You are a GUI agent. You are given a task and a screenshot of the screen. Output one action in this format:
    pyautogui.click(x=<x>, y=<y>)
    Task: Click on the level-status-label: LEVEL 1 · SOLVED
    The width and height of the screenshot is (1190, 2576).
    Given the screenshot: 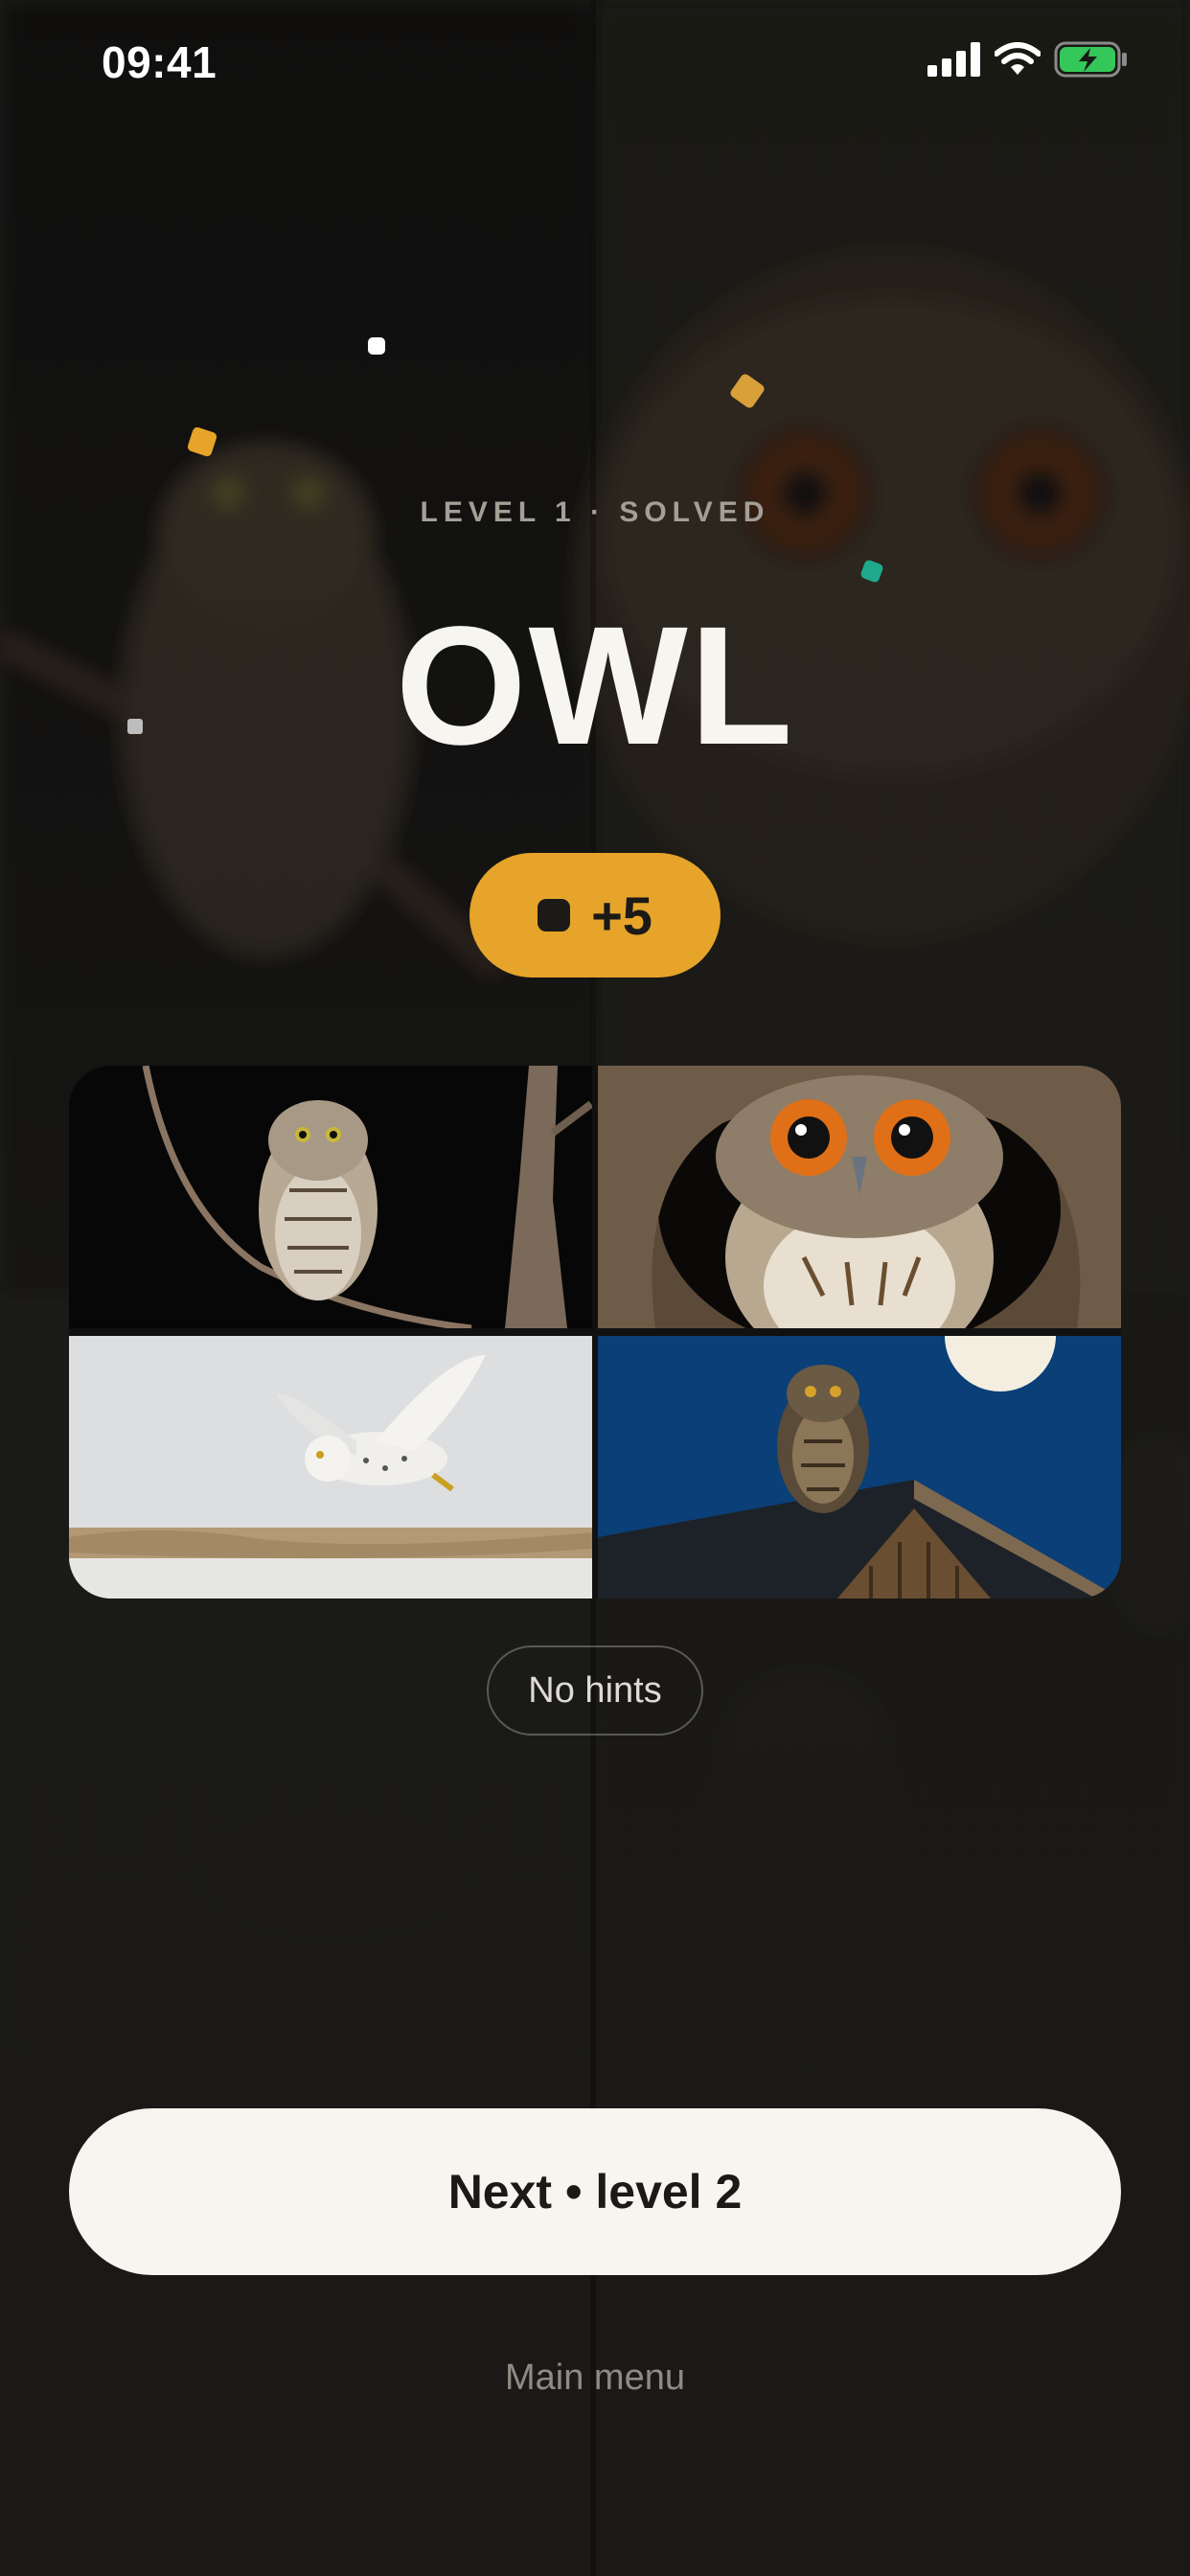 What is the action you would take?
    pyautogui.click(x=595, y=512)
    